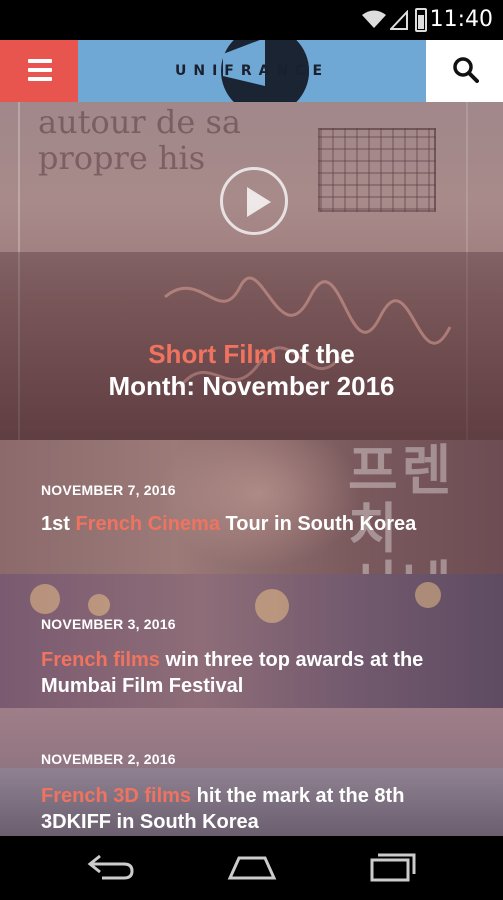 This screenshot has width=503, height=900. What do you see at coordinates (100, 660) in the screenshot?
I see `article-title-accent: French films` at bounding box center [100, 660].